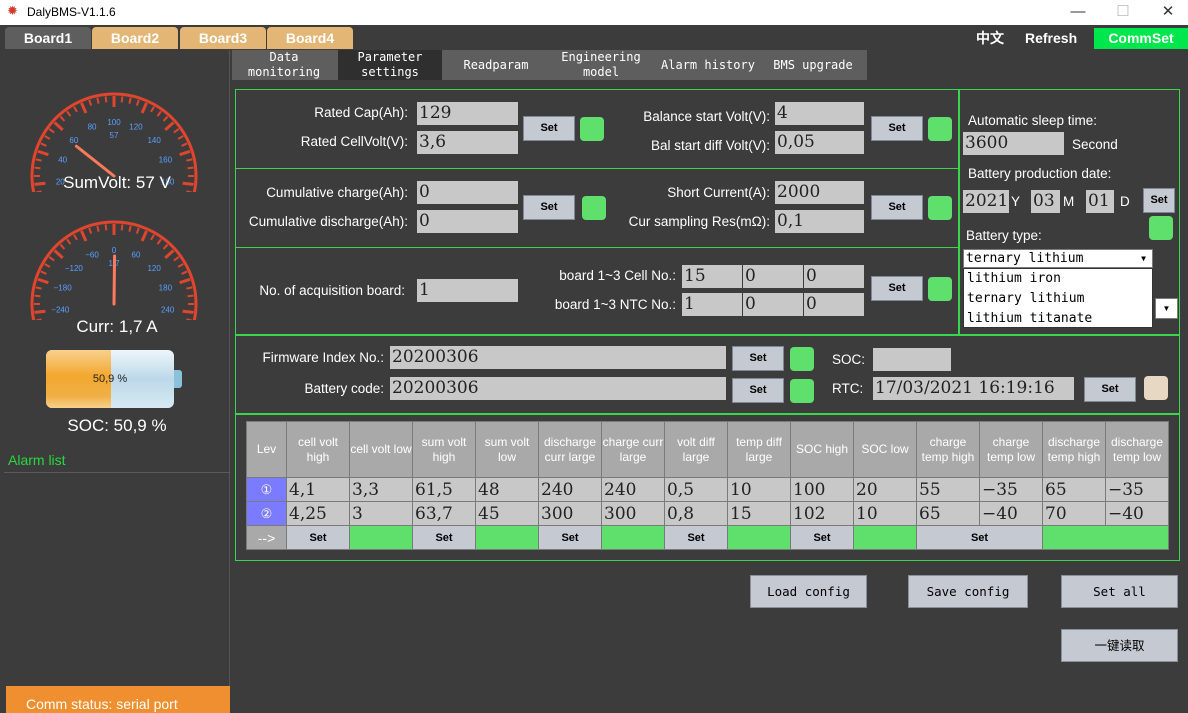  I want to click on set-date-button: Set, so click(1159, 200).